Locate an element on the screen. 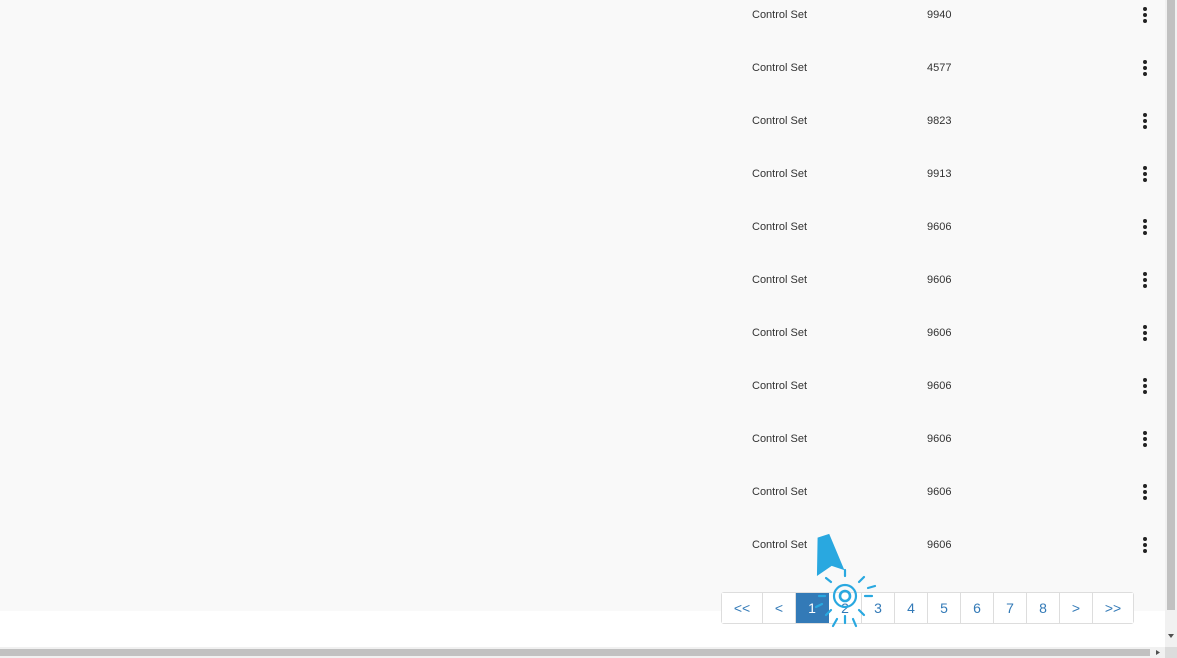 This screenshot has width=1177, height=658. scrollbar-corner is located at coordinates (1171, 652).